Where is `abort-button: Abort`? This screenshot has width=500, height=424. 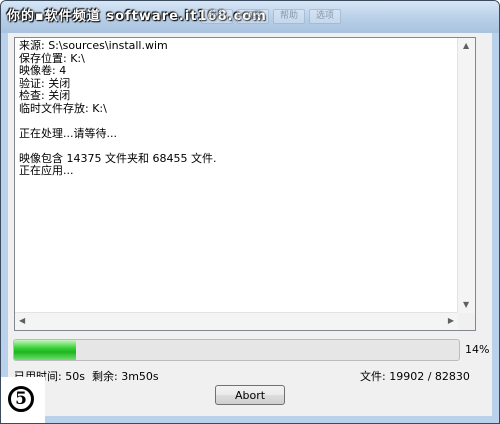
abort-button: Abort is located at coordinates (250, 395).